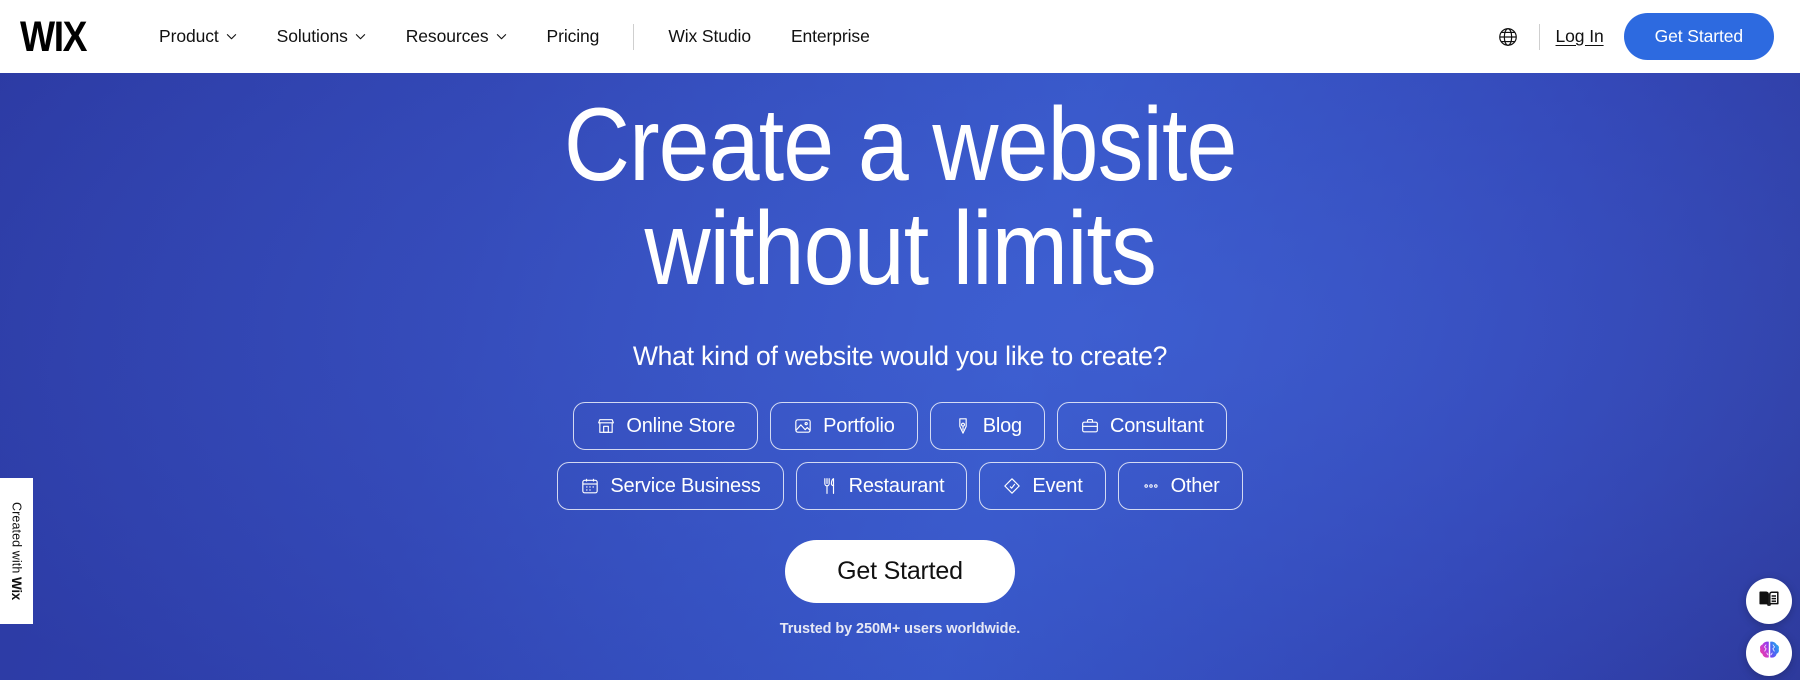 Image resolution: width=1800 pixels, height=680 pixels. I want to click on category-chip-restaurant: Restaurant, so click(881, 486).